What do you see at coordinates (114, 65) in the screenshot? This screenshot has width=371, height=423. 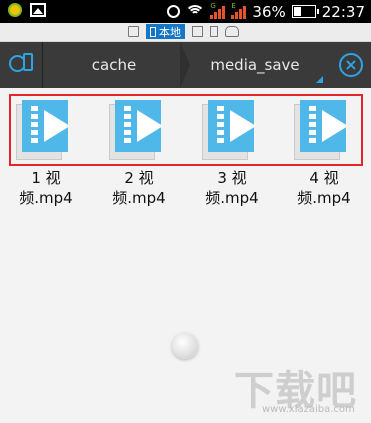 I see `breadcrumb-cache: cache` at bounding box center [114, 65].